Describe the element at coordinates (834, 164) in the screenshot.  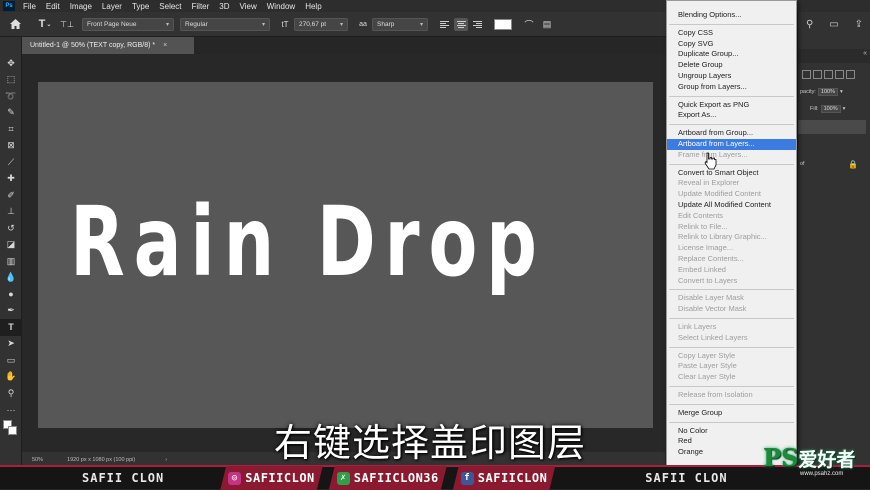
I see `layer-row-partial: of` at that location.